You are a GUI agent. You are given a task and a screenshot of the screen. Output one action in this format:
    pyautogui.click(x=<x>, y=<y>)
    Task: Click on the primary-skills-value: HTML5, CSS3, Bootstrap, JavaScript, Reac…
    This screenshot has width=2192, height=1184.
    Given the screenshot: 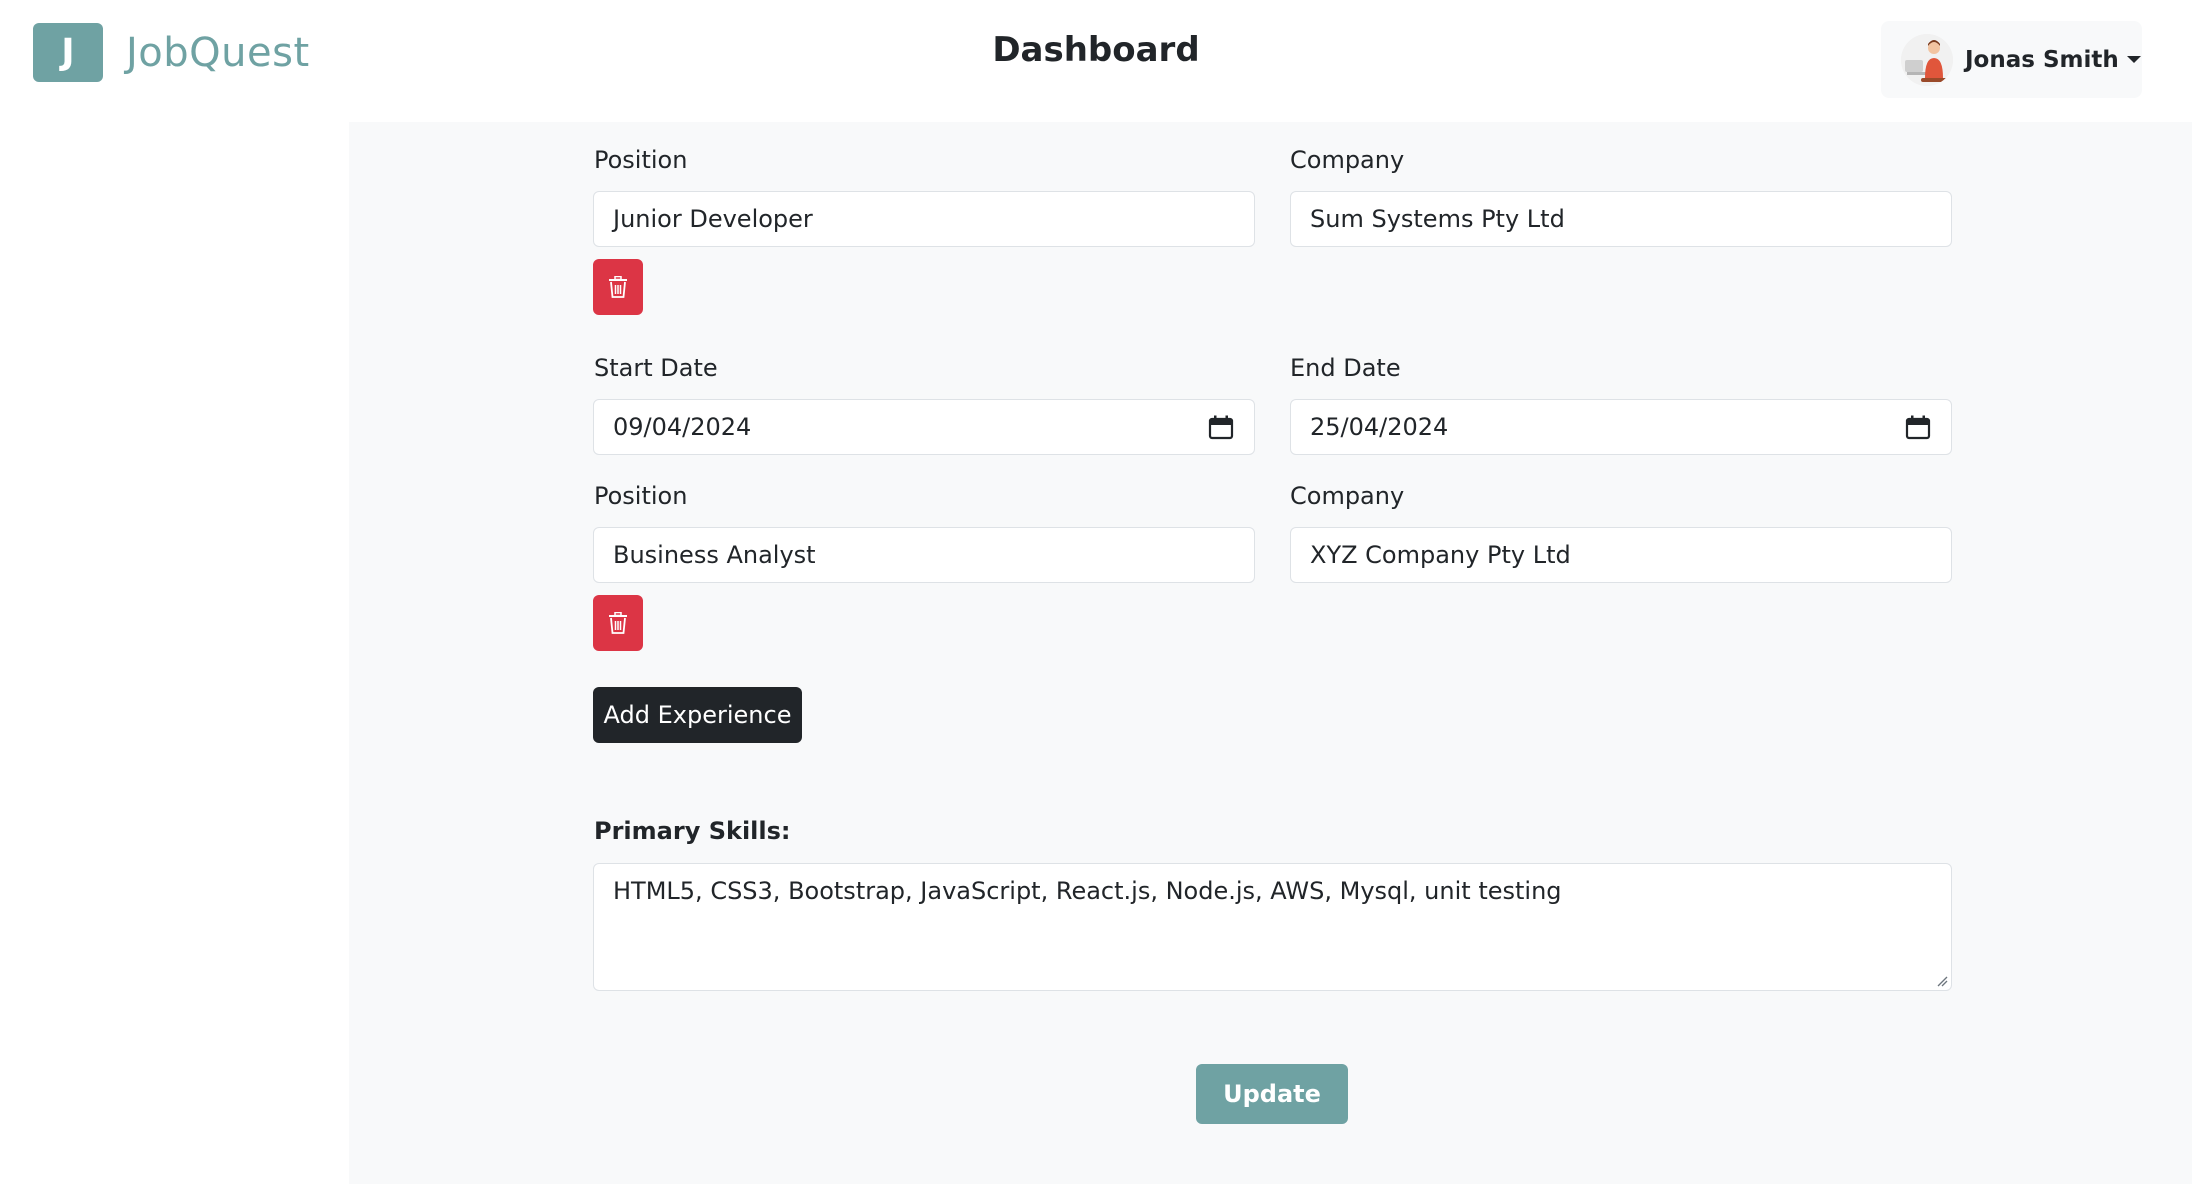 What is the action you would take?
    pyautogui.click(x=1087, y=891)
    